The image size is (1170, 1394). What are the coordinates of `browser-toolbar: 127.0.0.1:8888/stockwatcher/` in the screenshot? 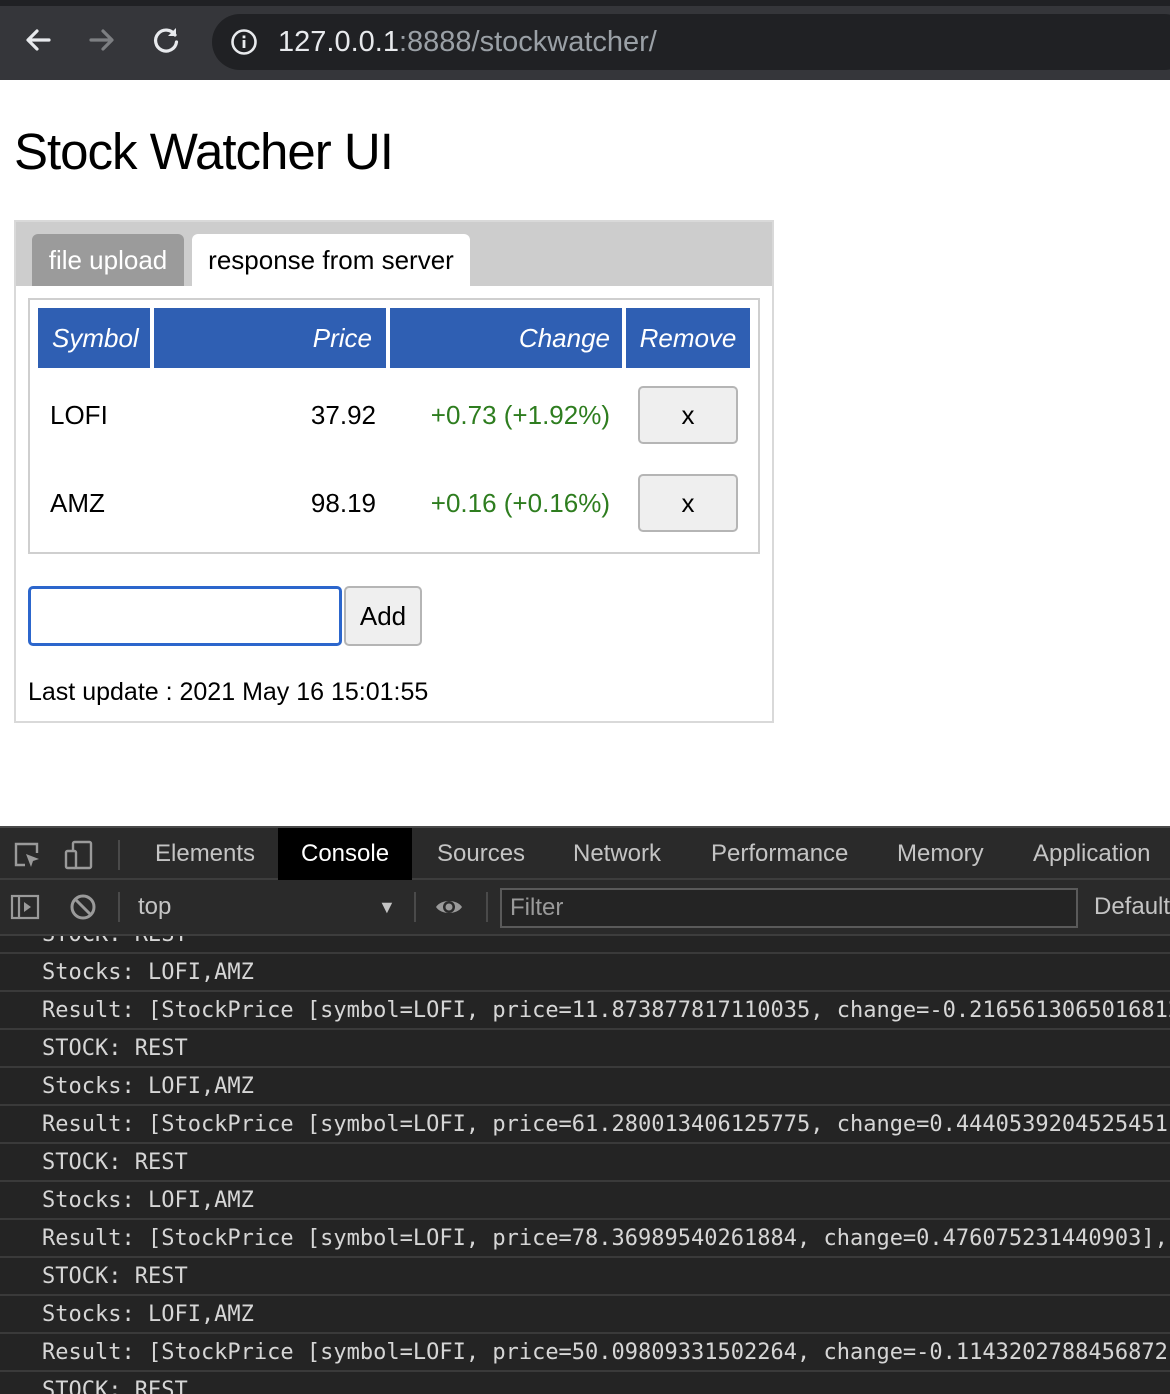 It's located at (585, 40).